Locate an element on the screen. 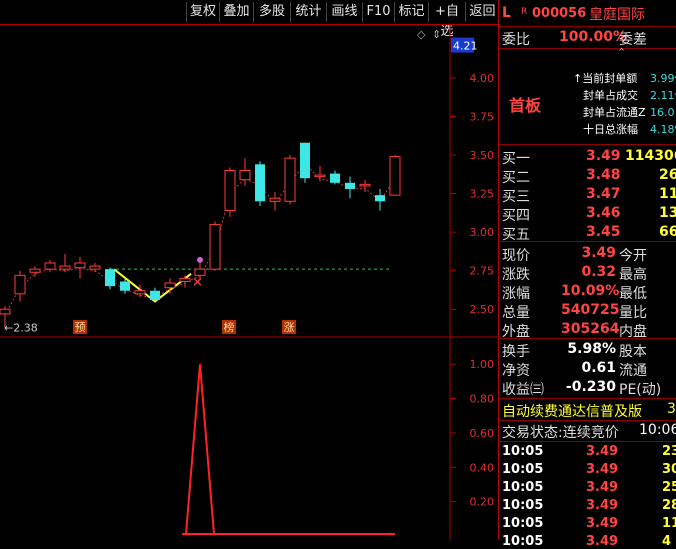 This screenshot has width=676, height=549. toolbar-button-7: +自选 is located at coordinates (446, 20).